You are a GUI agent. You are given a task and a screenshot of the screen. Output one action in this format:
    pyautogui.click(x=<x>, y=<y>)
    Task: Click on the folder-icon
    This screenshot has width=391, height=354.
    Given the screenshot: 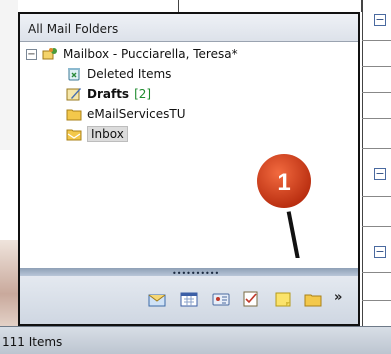 What is the action you would take?
    pyautogui.click(x=74, y=115)
    